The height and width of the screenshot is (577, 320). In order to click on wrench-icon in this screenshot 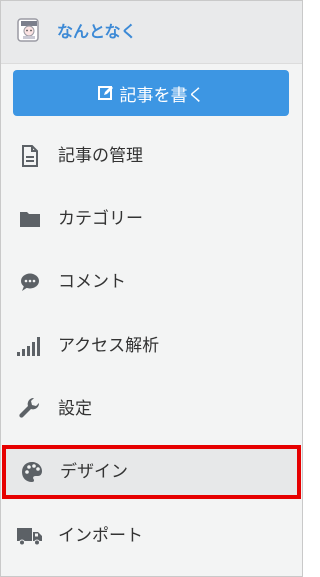, I will do `click(30, 409)`.